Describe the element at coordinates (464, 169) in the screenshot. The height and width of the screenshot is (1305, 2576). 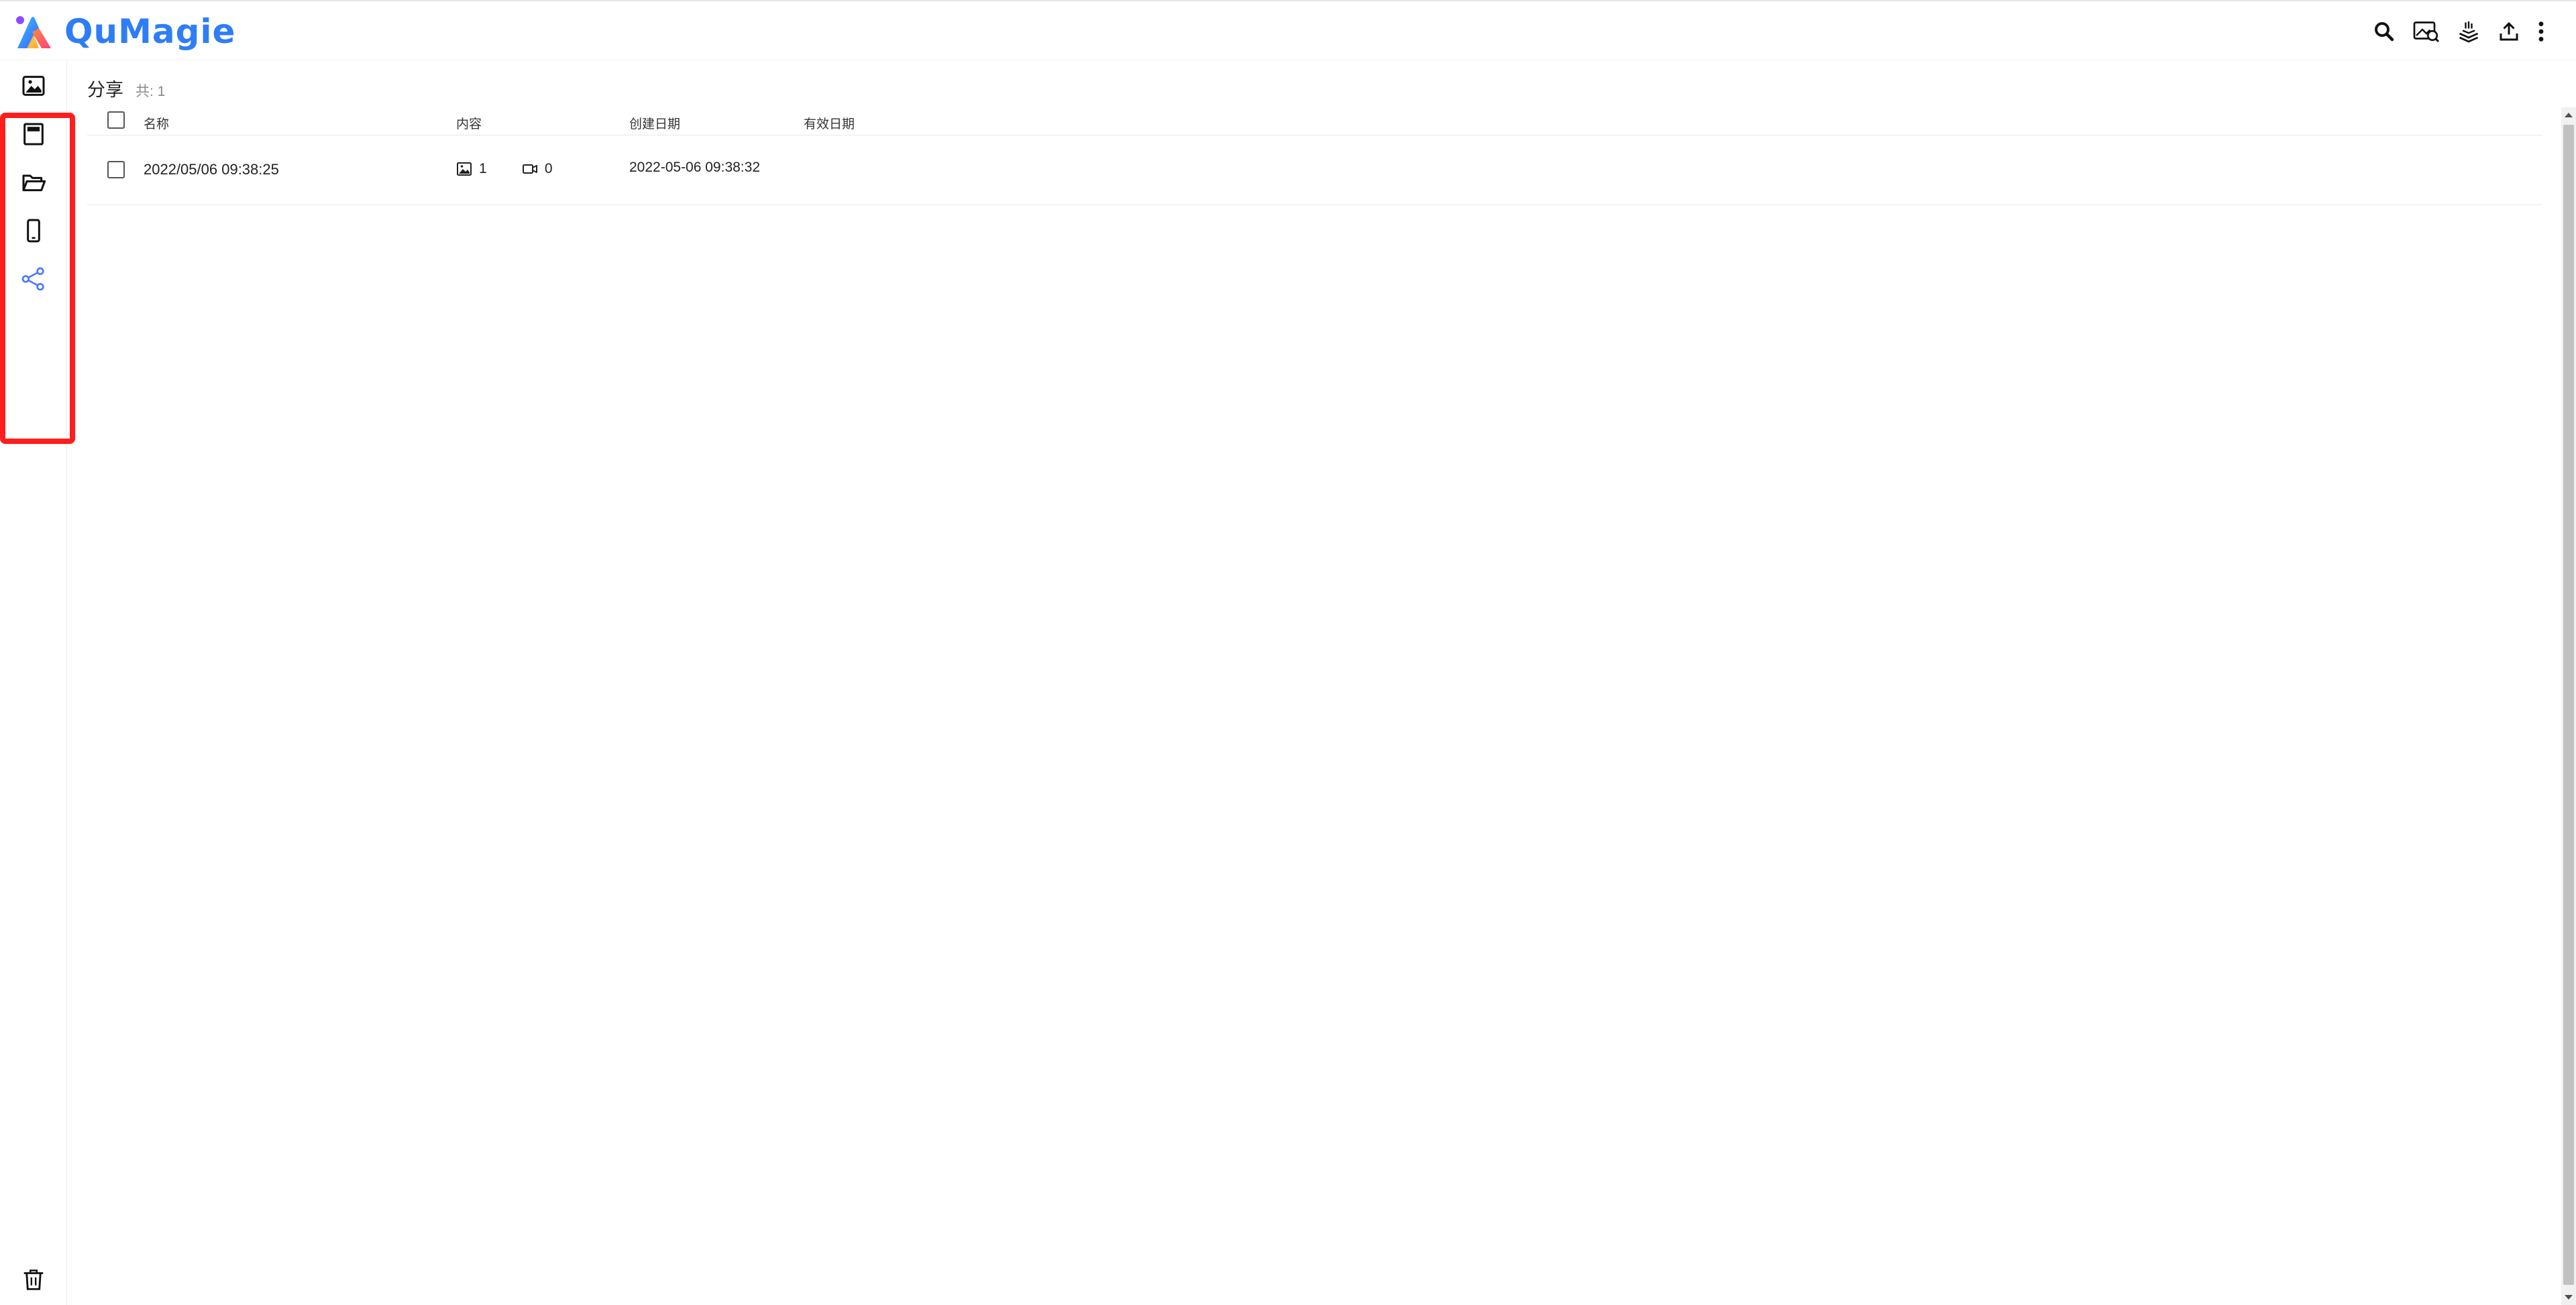
I see `photo-small-icon` at that location.